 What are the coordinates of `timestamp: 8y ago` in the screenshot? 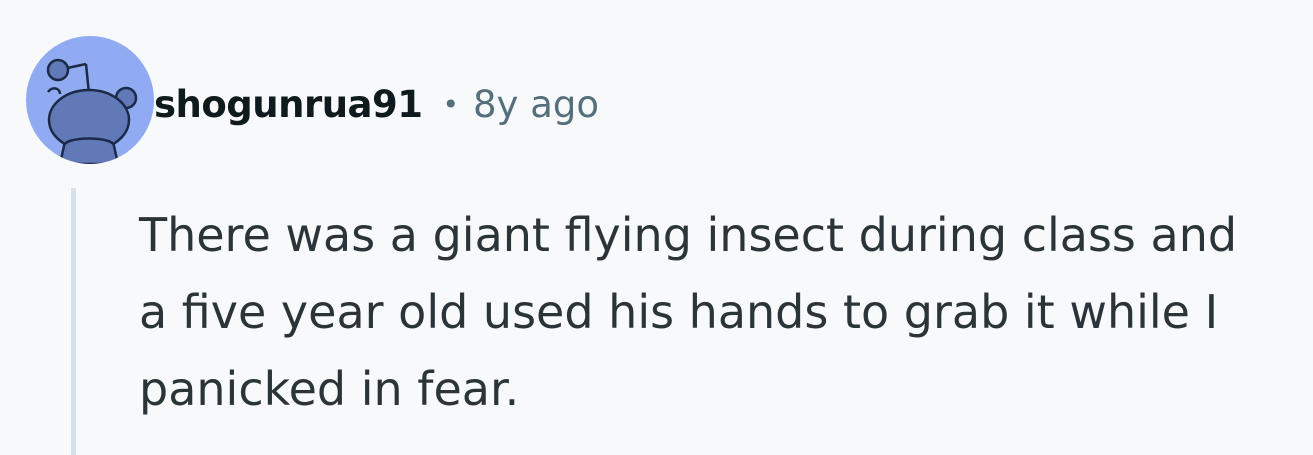 It's located at (536, 104).